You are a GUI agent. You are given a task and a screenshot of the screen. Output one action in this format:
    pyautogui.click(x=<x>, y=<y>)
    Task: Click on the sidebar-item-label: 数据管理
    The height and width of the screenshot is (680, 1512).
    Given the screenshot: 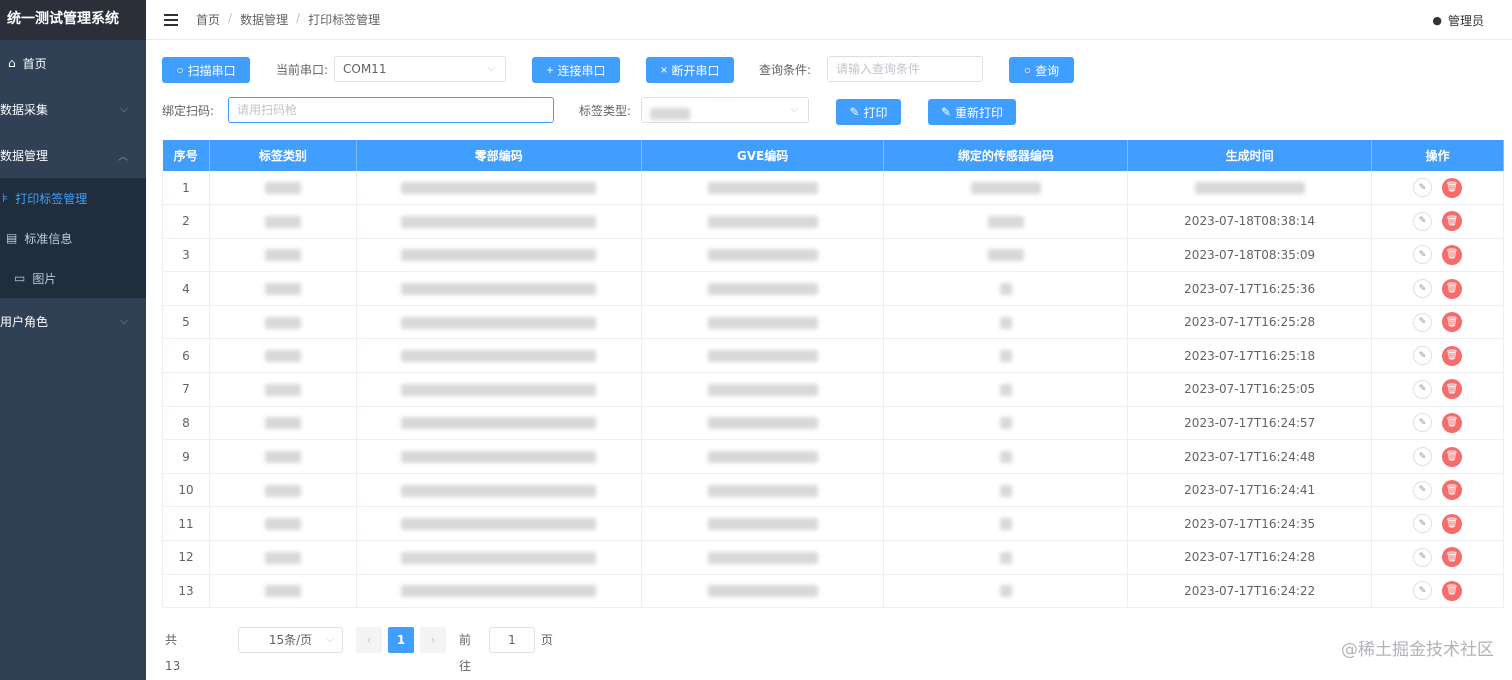 What is the action you would take?
    pyautogui.click(x=24, y=155)
    